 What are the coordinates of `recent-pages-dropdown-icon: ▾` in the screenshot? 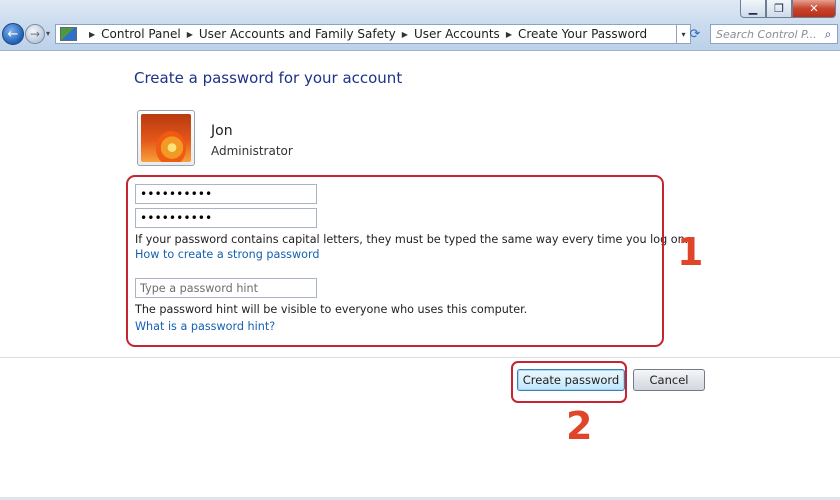 It's located at (48, 33).